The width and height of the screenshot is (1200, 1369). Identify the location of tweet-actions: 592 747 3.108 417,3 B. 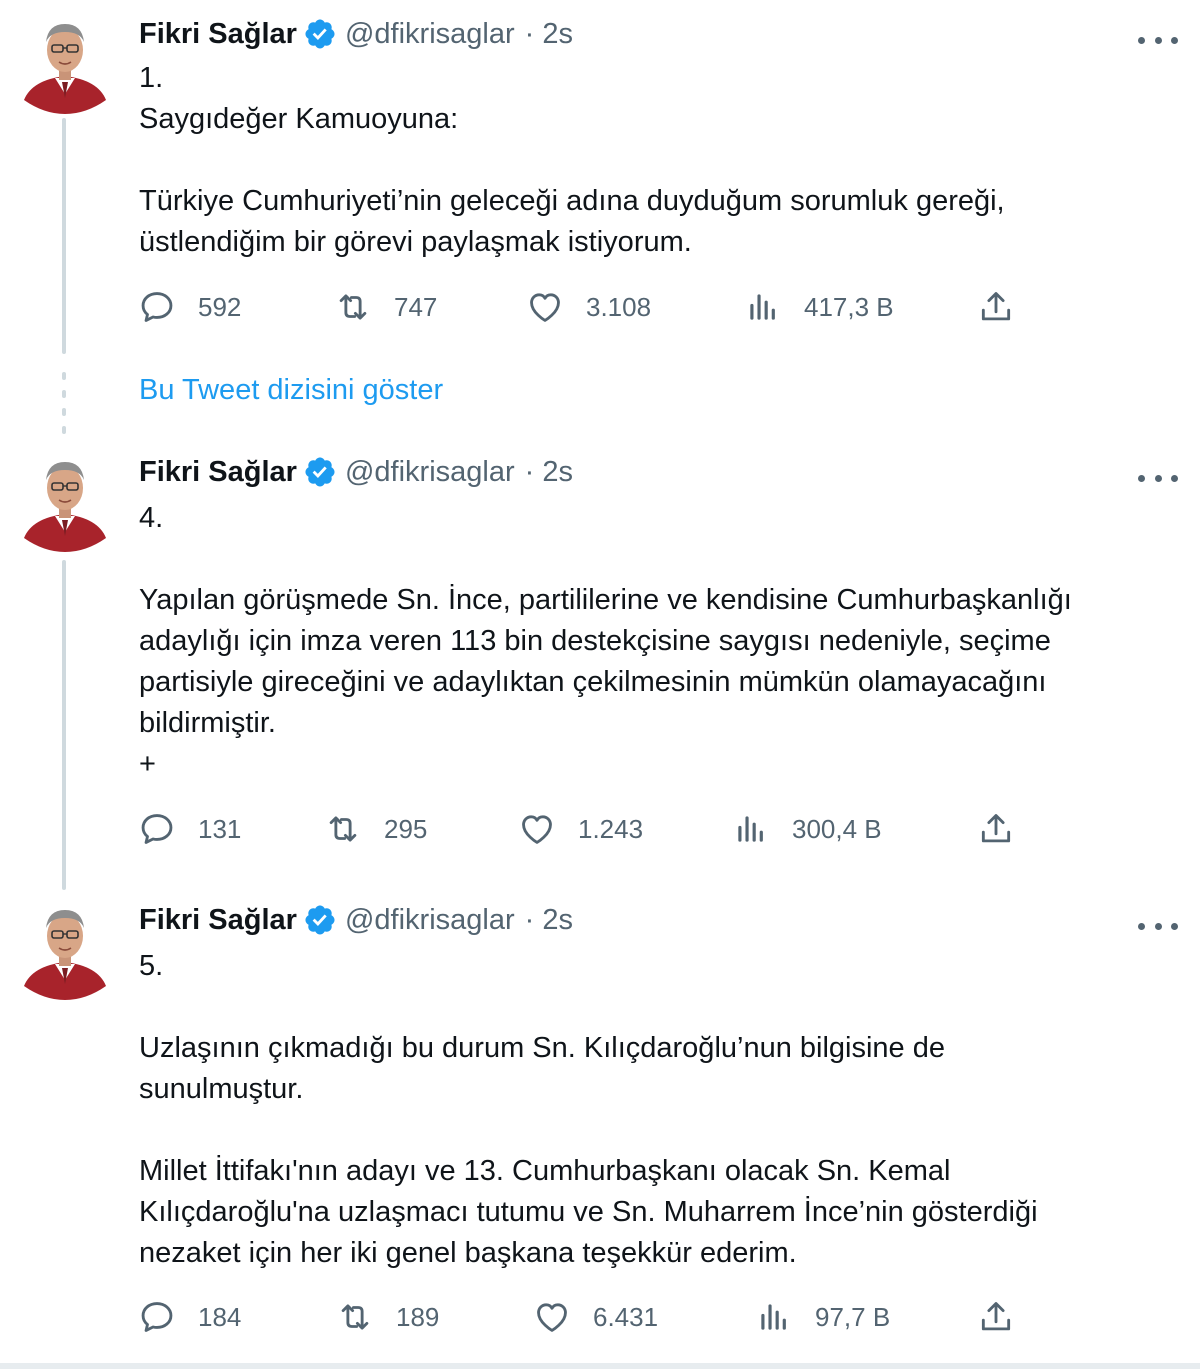
(600, 313).